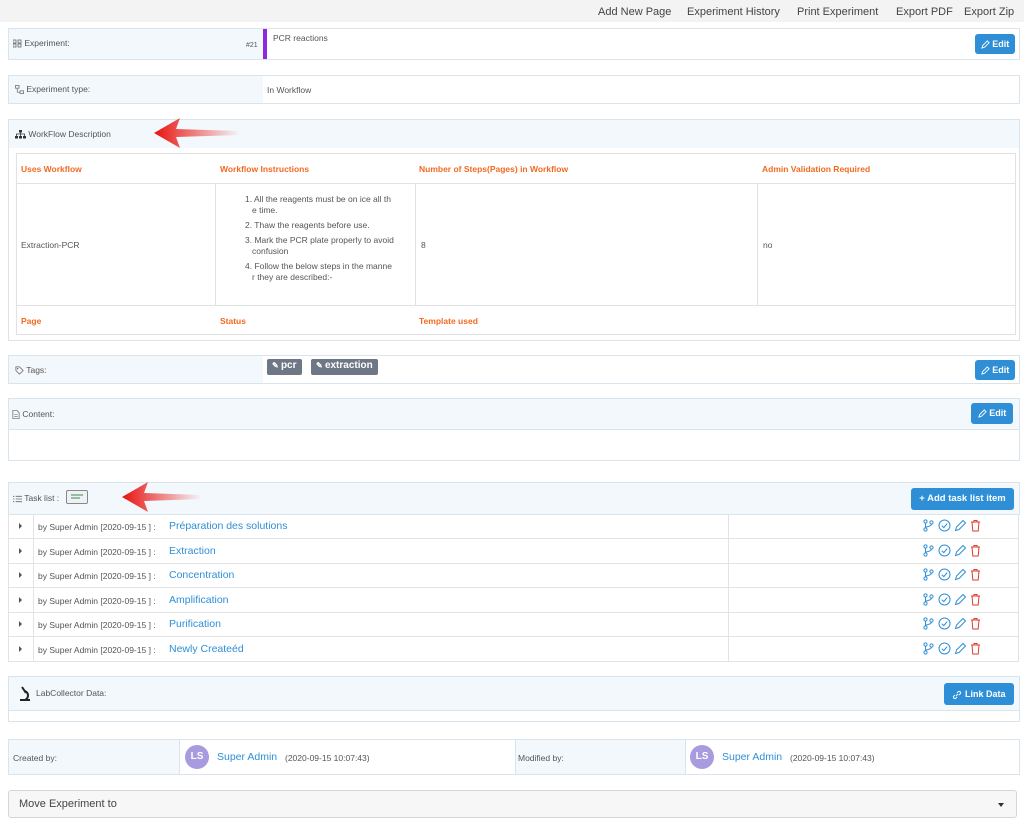 The height and width of the screenshot is (829, 1024). Describe the element at coordinates (837, 12) in the screenshot. I see `print-experiment-link: Print Experiment` at that location.